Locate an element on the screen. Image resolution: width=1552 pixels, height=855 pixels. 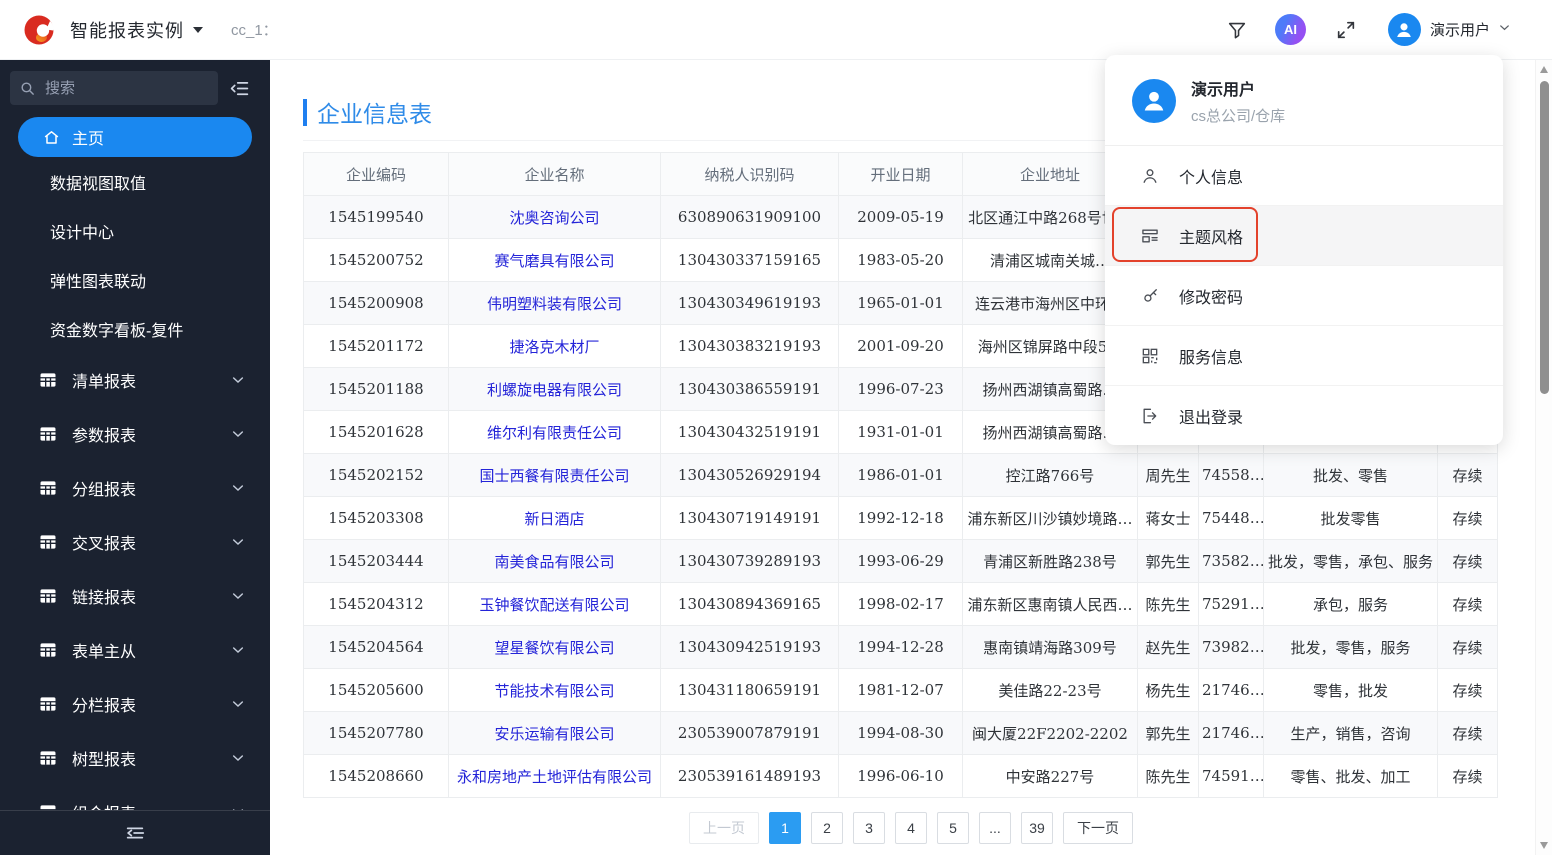
sidebar-collapse-bar is located at coordinates (135, 832).